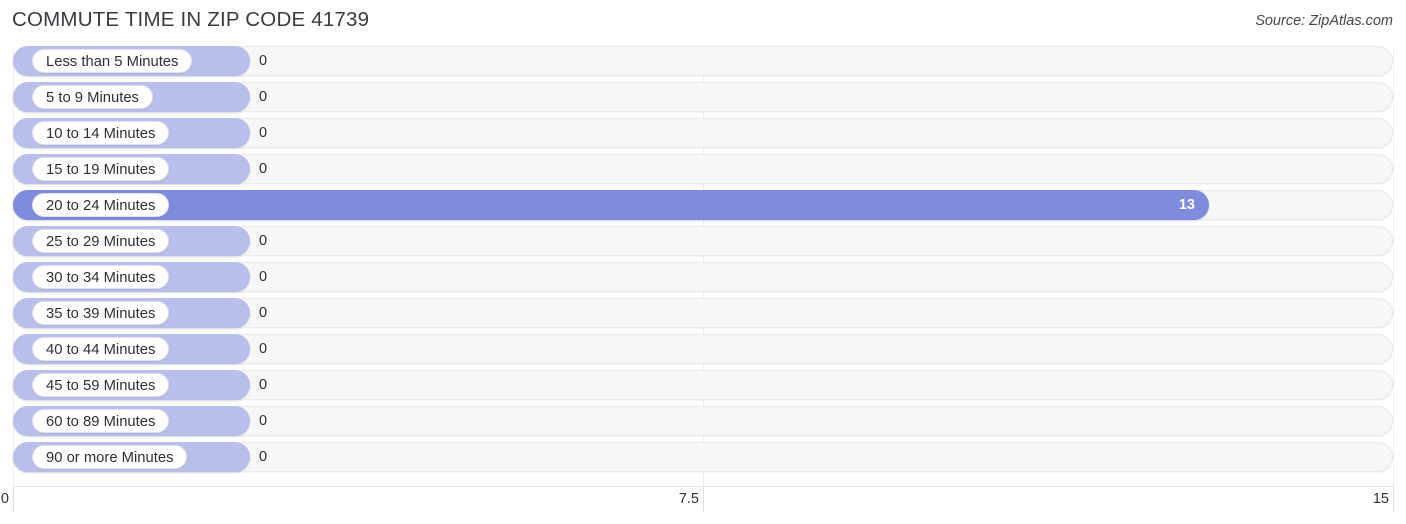 The width and height of the screenshot is (1406, 524). I want to click on category-label: 20 to 24 Minutes, so click(101, 205).